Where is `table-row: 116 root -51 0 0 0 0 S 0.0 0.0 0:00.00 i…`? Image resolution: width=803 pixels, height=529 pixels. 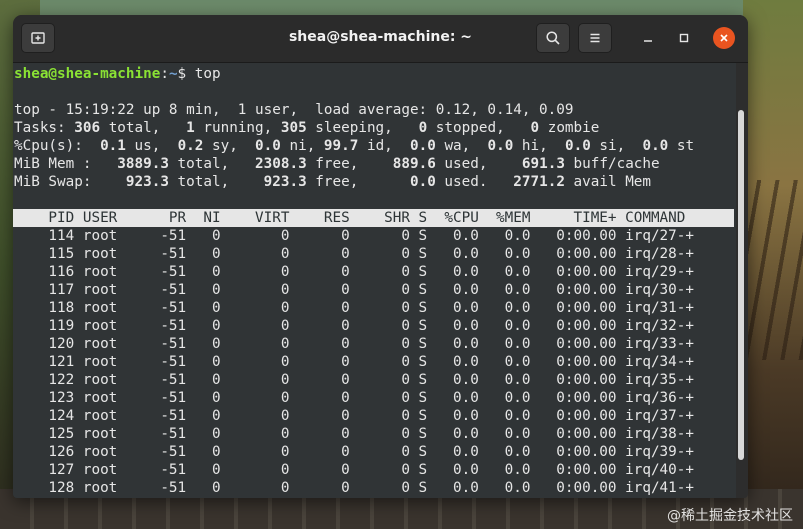 table-row: 116 root -51 0 0 0 0 S 0.0 0.0 0:00.00 i… is located at coordinates (354, 272).